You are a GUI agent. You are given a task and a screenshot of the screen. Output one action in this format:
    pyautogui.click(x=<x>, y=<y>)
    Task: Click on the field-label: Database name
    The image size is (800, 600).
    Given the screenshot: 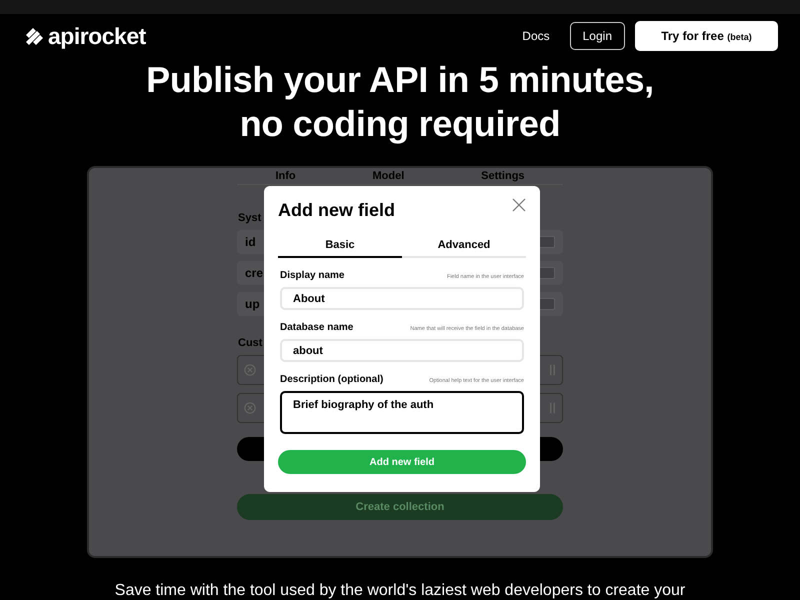 What is the action you would take?
    pyautogui.click(x=317, y=327)
    